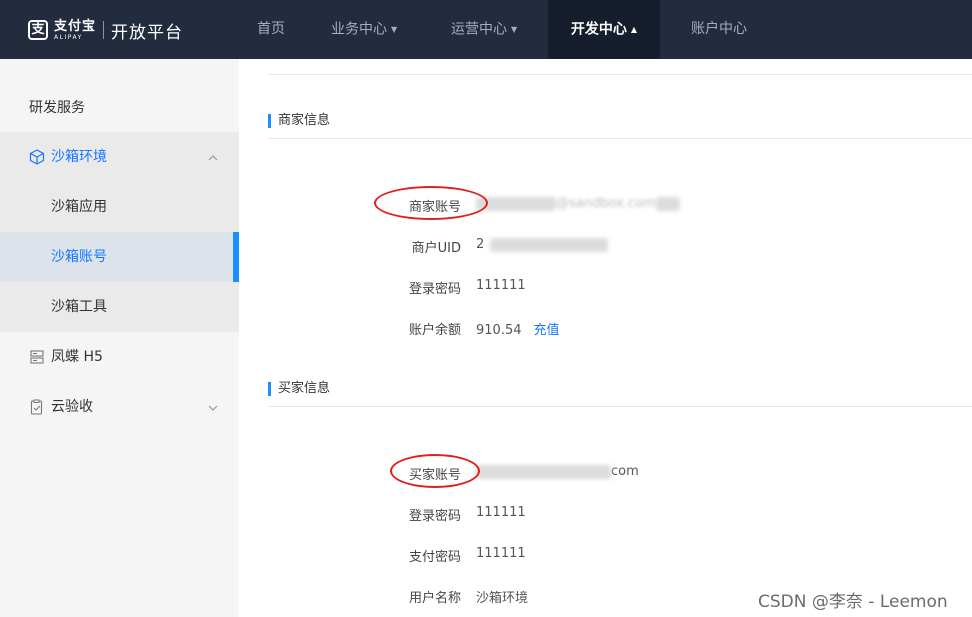 Image resolution: width=972 pixels, height=617 pixels. What do you see at coordinates (719, 29) in the screenshot?
I see `nav-account-center: 账户中心` at bounding box center [719, 29].